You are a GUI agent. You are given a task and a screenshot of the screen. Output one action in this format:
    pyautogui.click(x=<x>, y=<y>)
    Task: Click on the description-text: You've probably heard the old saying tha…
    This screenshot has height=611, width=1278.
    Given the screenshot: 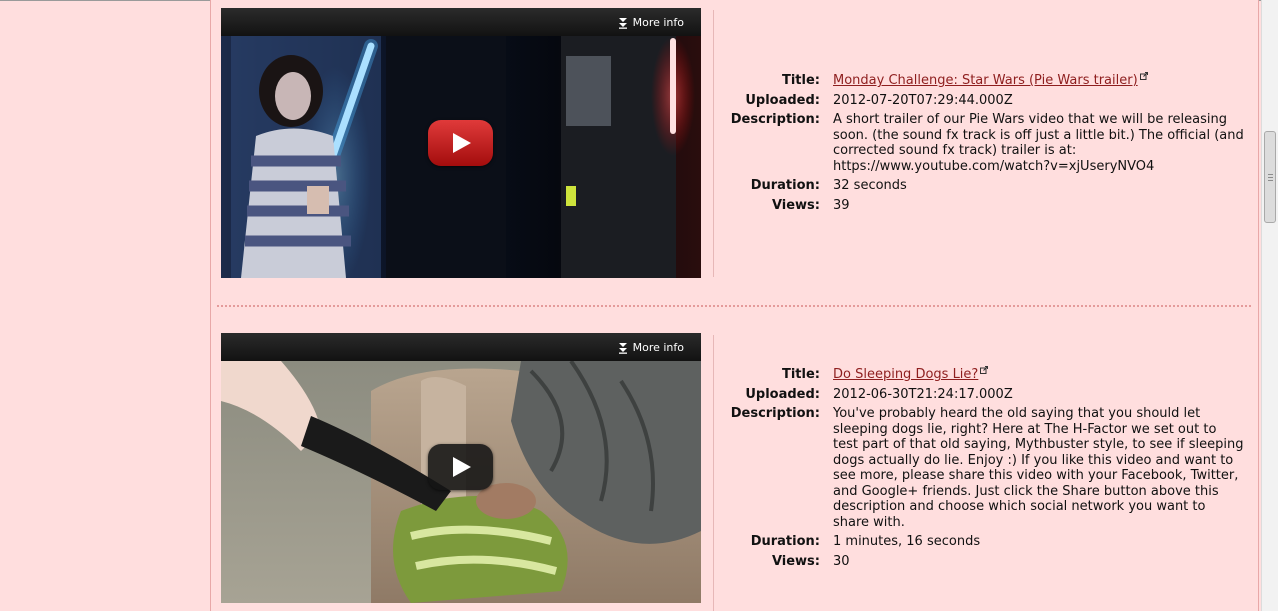 What is the action you would take?
    pyautogui.click(x=1038, y=468)
    